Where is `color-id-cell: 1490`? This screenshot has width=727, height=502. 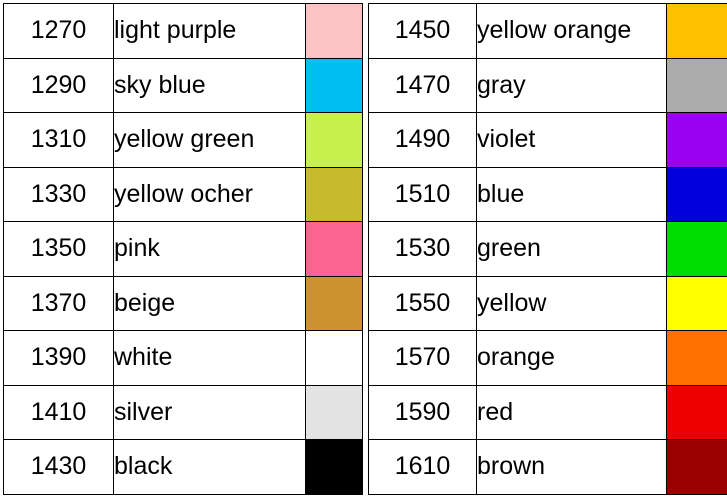 color-id-cell: 1490 is located at coordinates (422, 140).